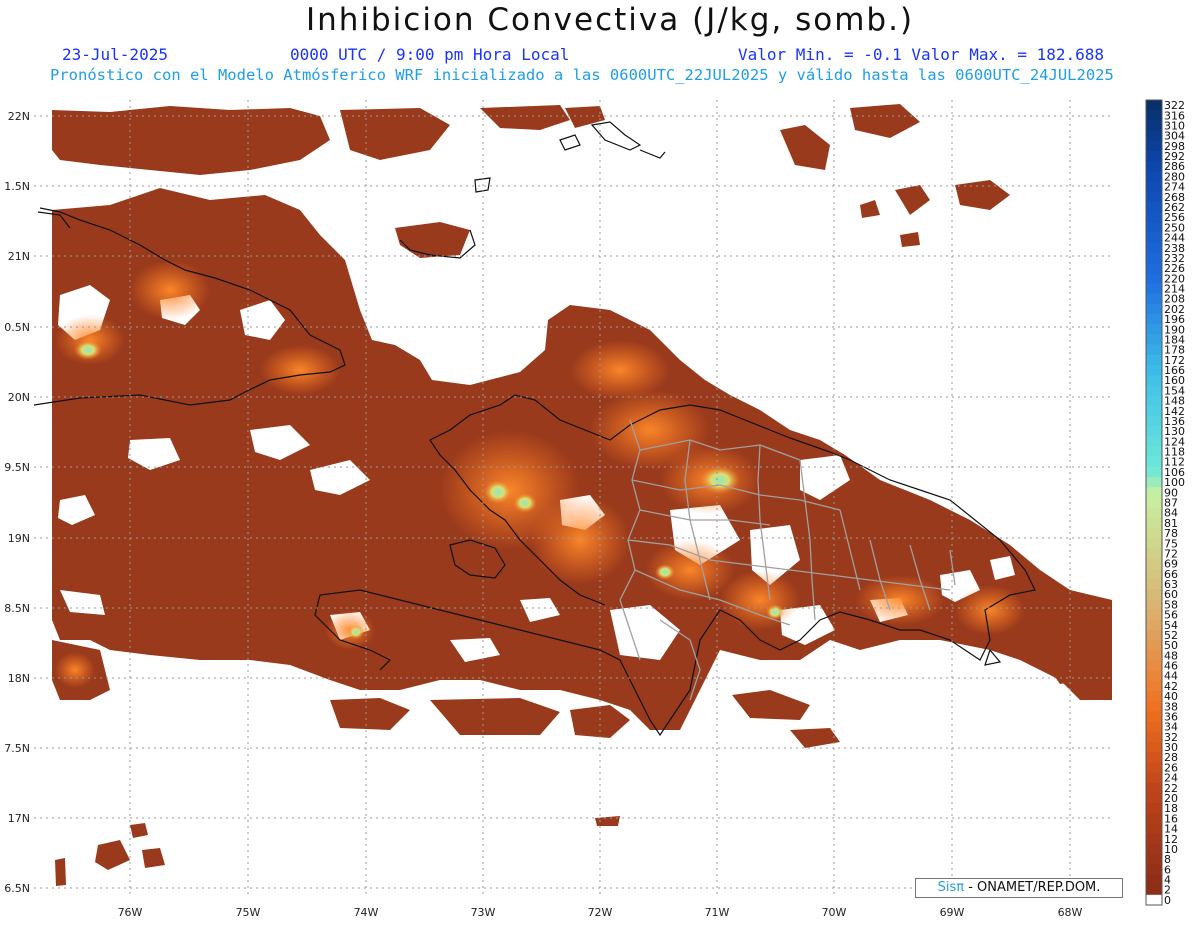 This screenshot has height=927, width=1200. Describe the element at coordinates (130, 912) in the screenshot. I see `lon-label: 76W` at that location.